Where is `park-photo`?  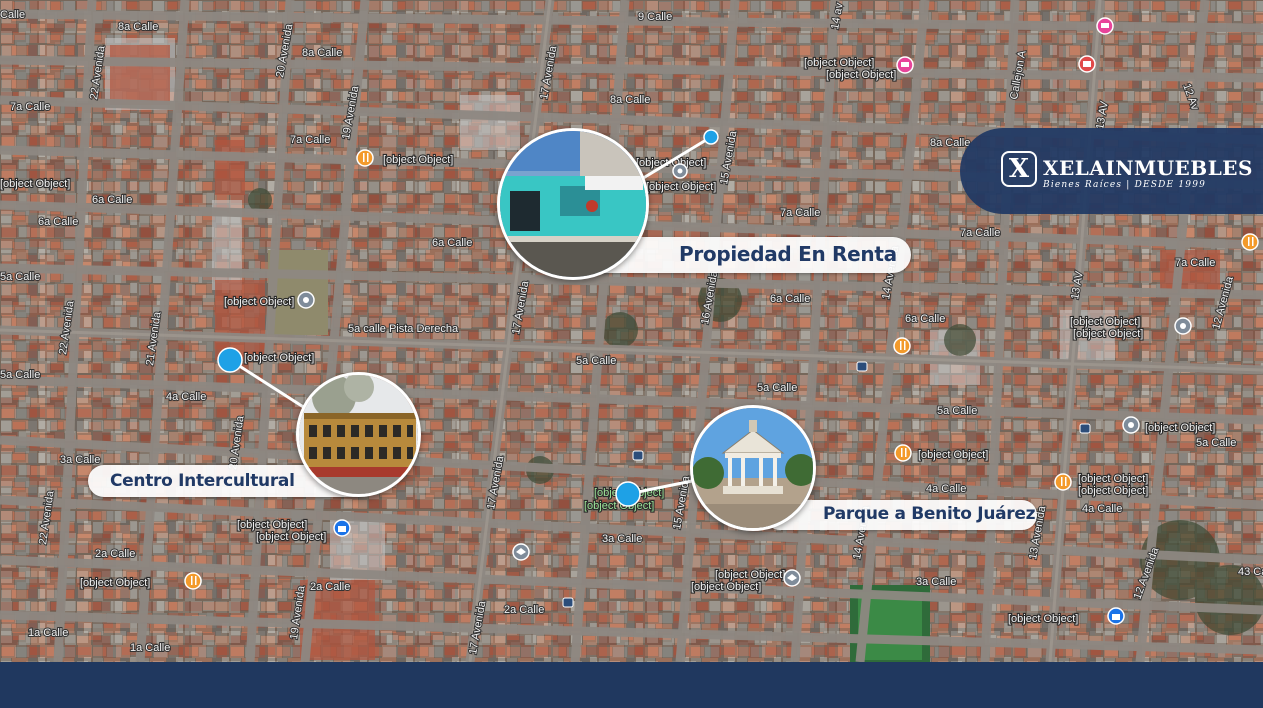 park-photo is located at coordinates (753, 468).